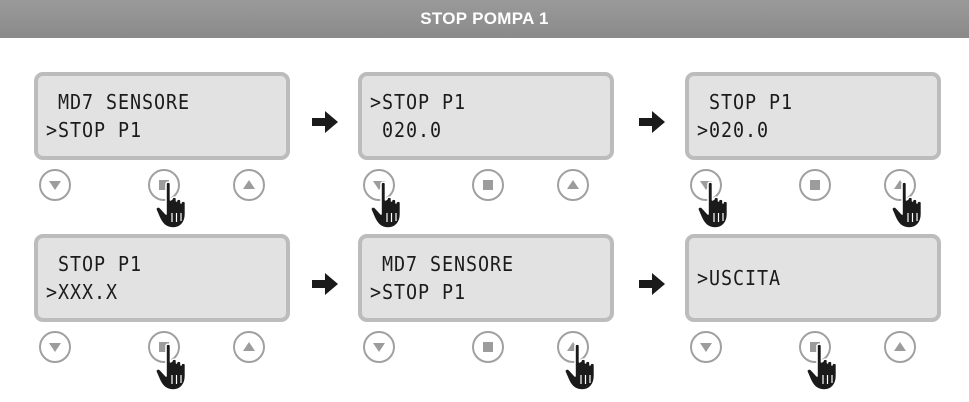 Image resolution: width=969 pixels, height=402 pixels. What do you see at coordinates (418, 102) in the screenshot?
I see `lcd-line-1: >STOP P1` at bounding box center [418, 102].